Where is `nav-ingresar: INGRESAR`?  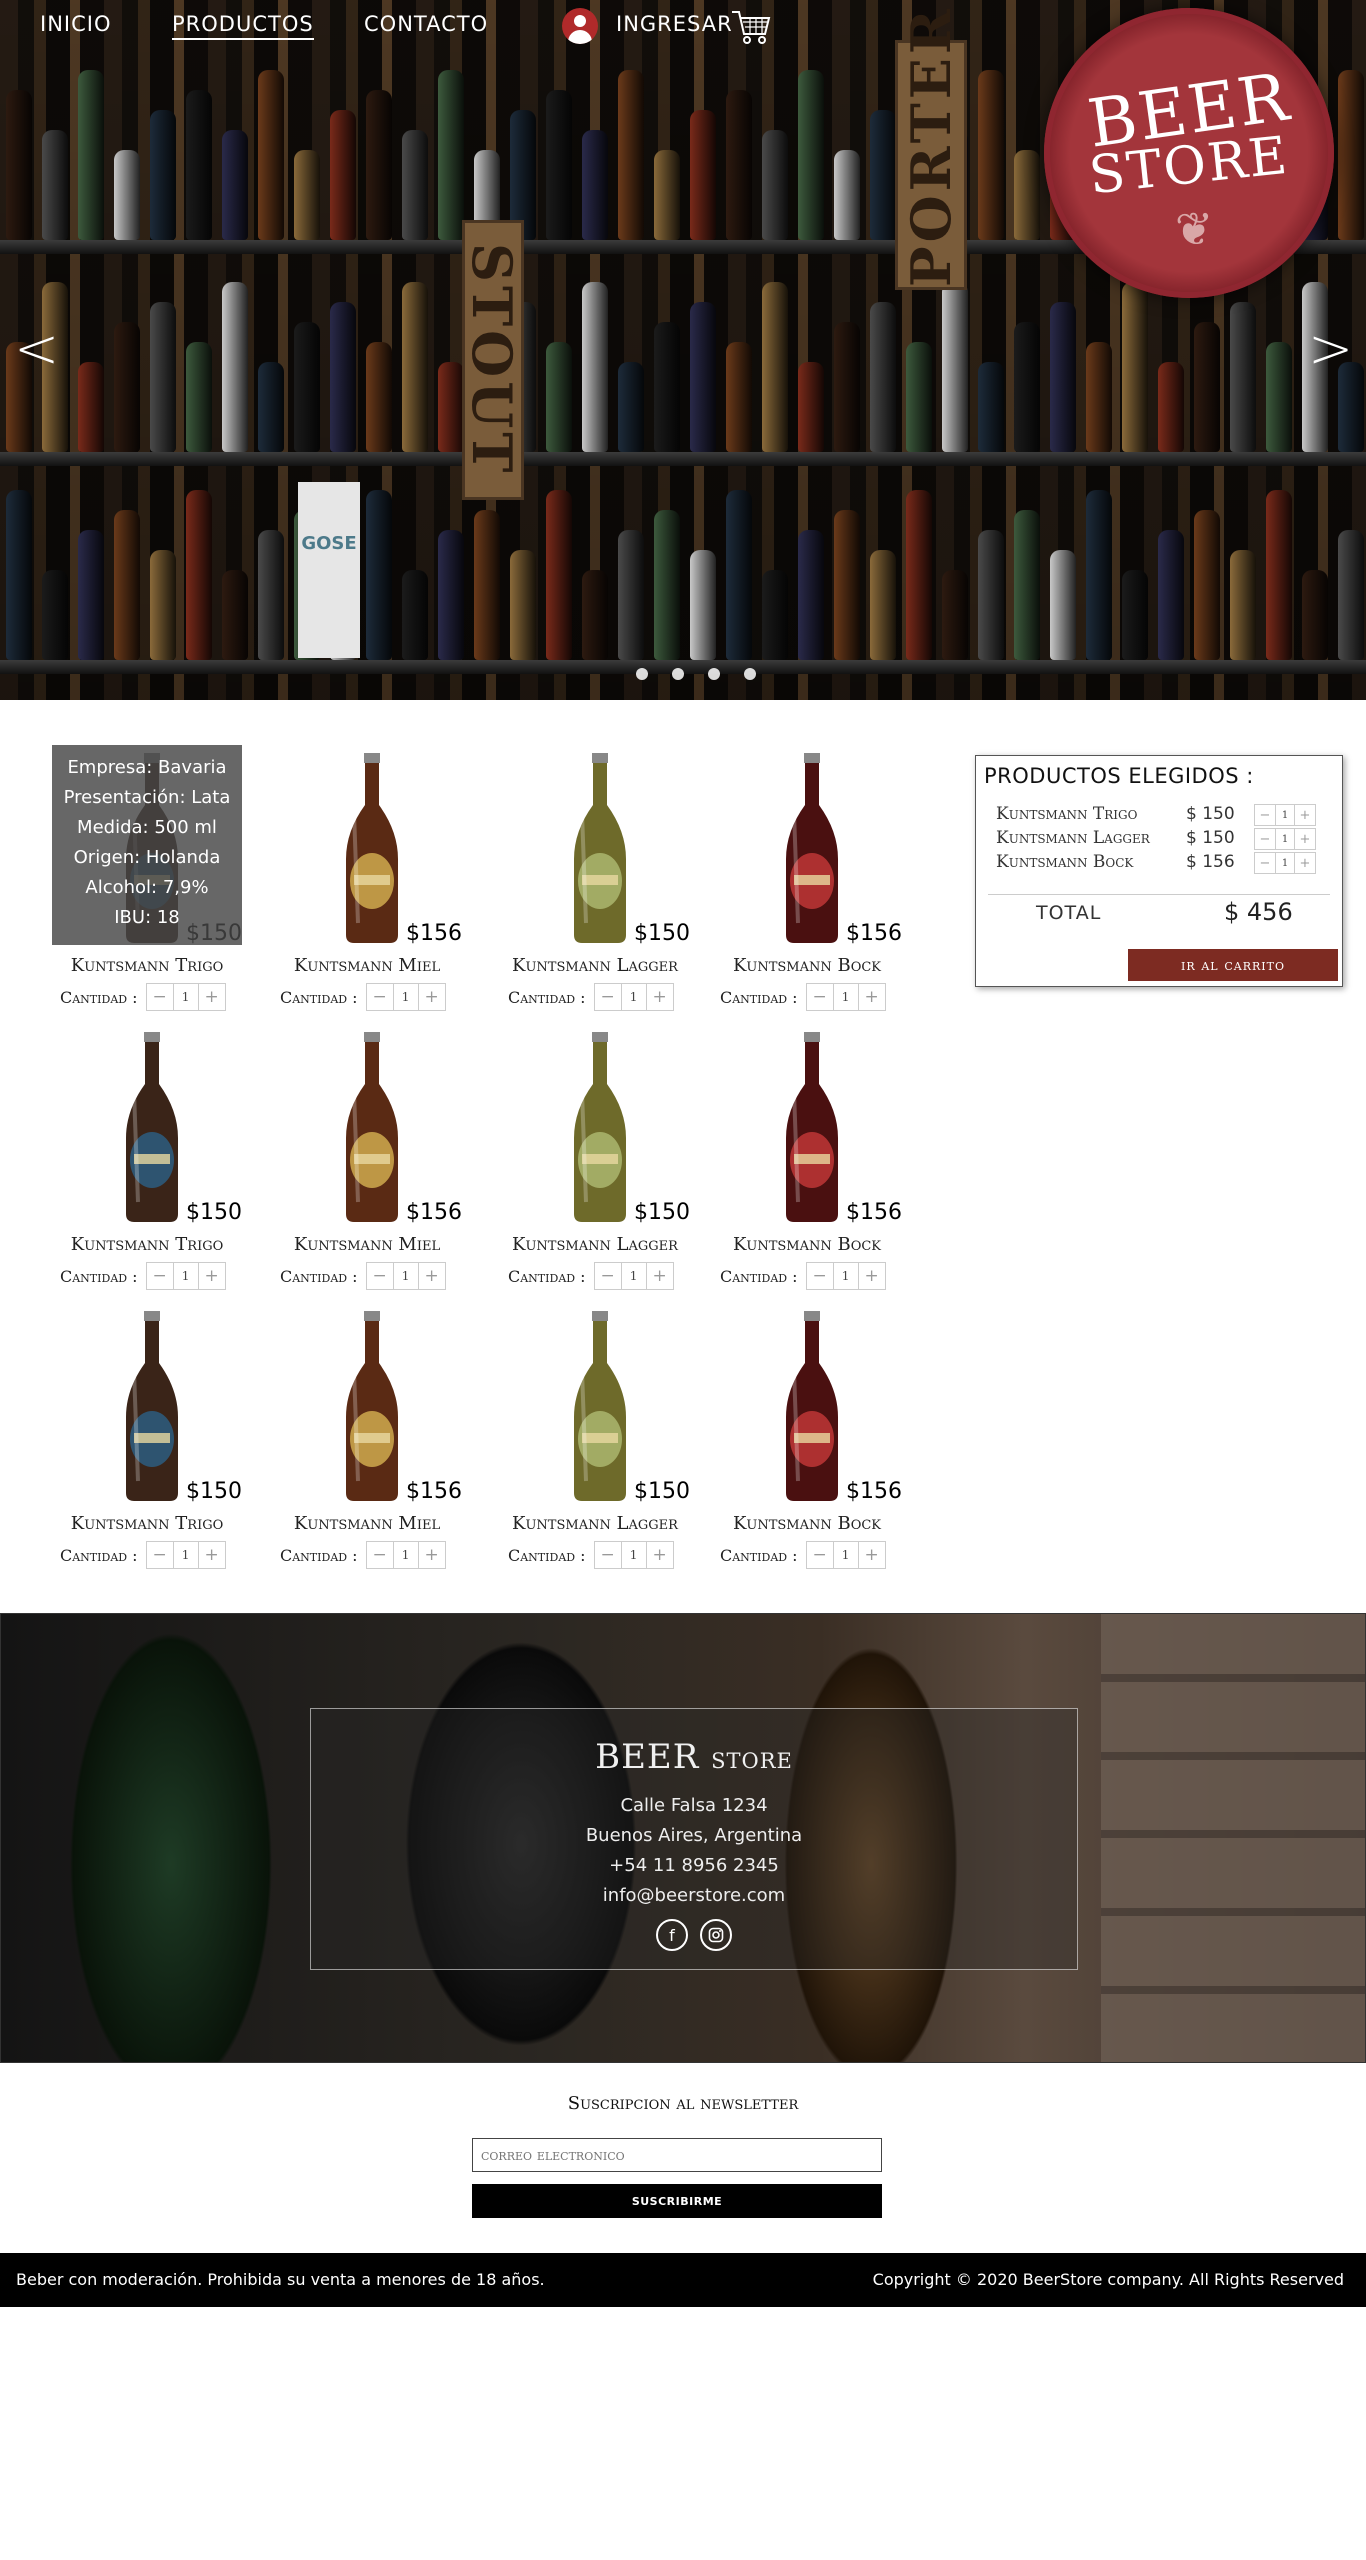
nav-ingresar: INGRESAR is located at coordinates (674, 24).